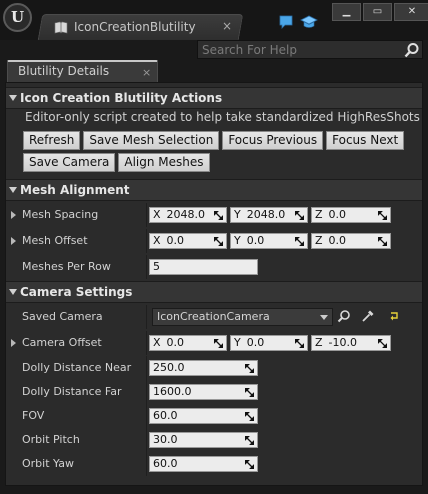  What do you see at coordinates (164, 162) in the screenshot?
I see `align-meshes-button: Align Meshes` at bounding box center [164, 162].